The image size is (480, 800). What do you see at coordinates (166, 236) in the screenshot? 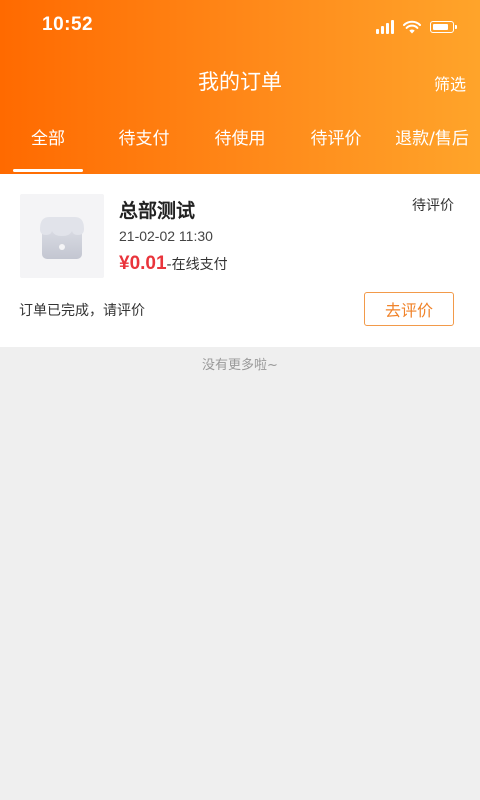
I see `order-date: 21-02-02 11:30` at bounding box center [166, 236].